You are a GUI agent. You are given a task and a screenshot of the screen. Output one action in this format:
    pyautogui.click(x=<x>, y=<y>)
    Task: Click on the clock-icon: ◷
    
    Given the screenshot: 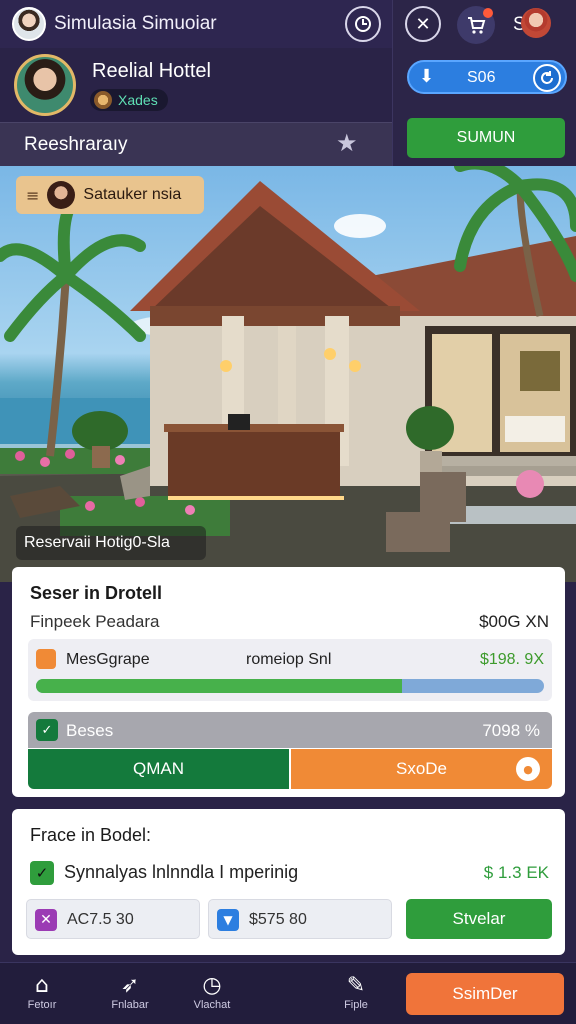 What is the action you would take?
    pyautogui.click(x=212, y=985)
    